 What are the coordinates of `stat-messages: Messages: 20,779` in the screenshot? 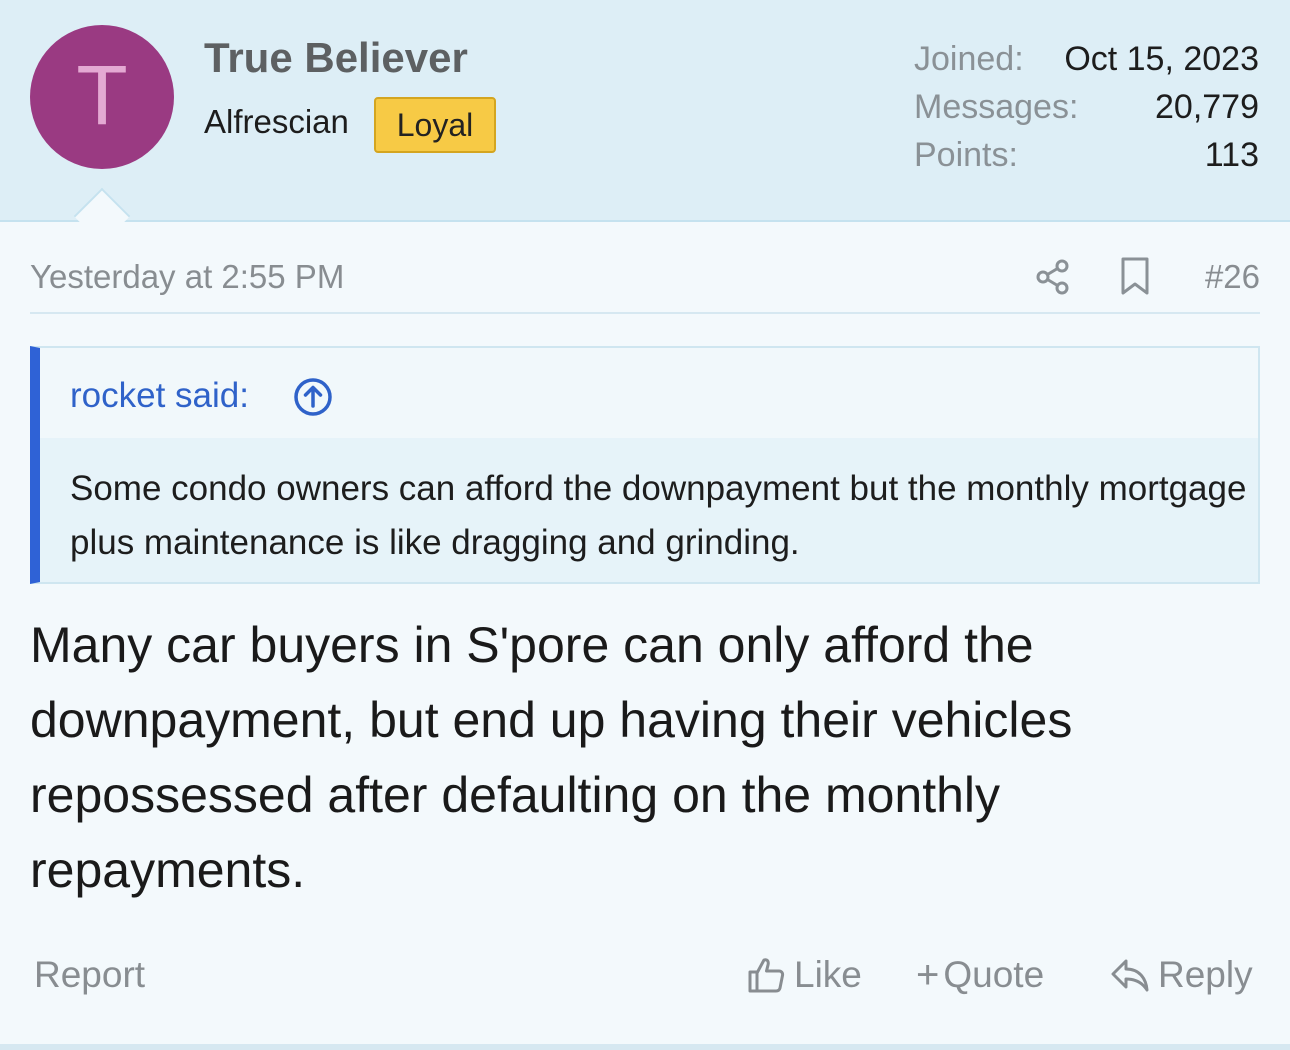 It's located at (1086, 108).